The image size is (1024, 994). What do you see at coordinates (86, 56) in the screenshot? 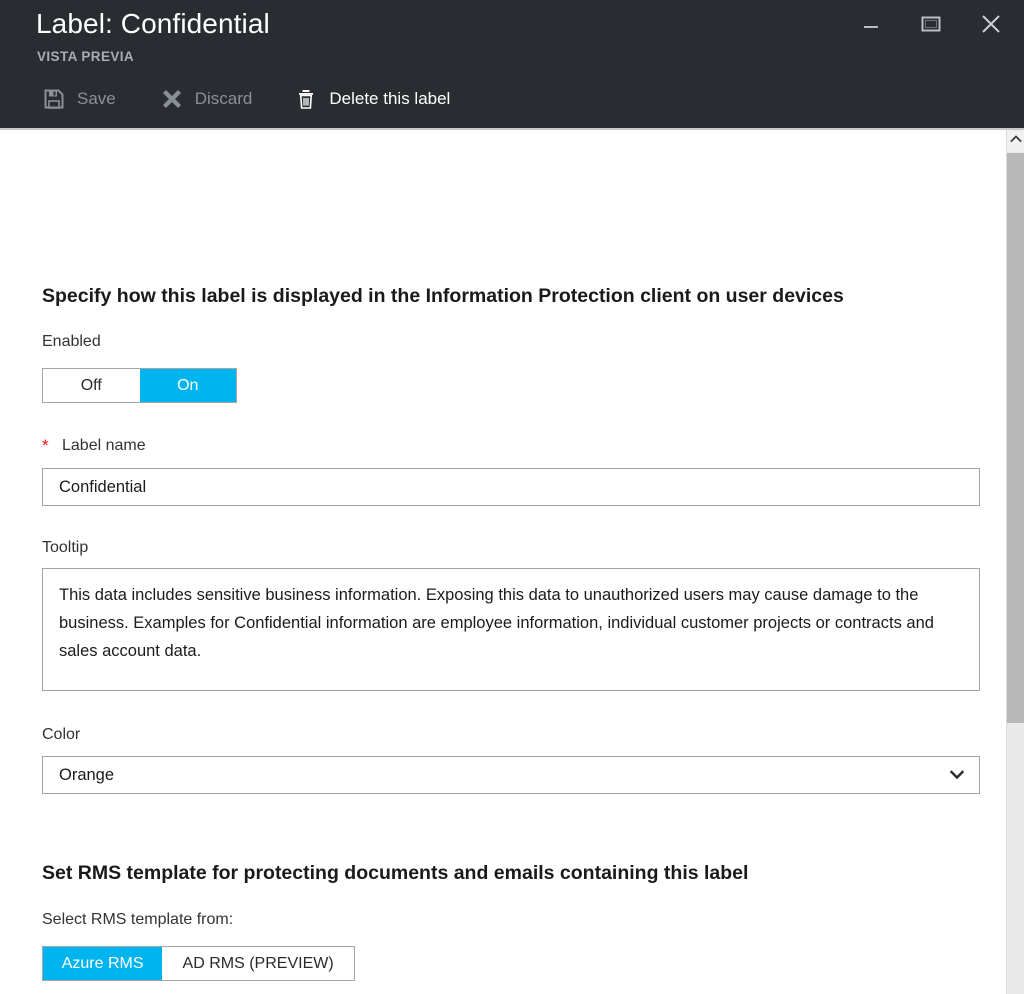
I see `page-subtitle: VISTA PREVIA` at bounding box center [86, 56].